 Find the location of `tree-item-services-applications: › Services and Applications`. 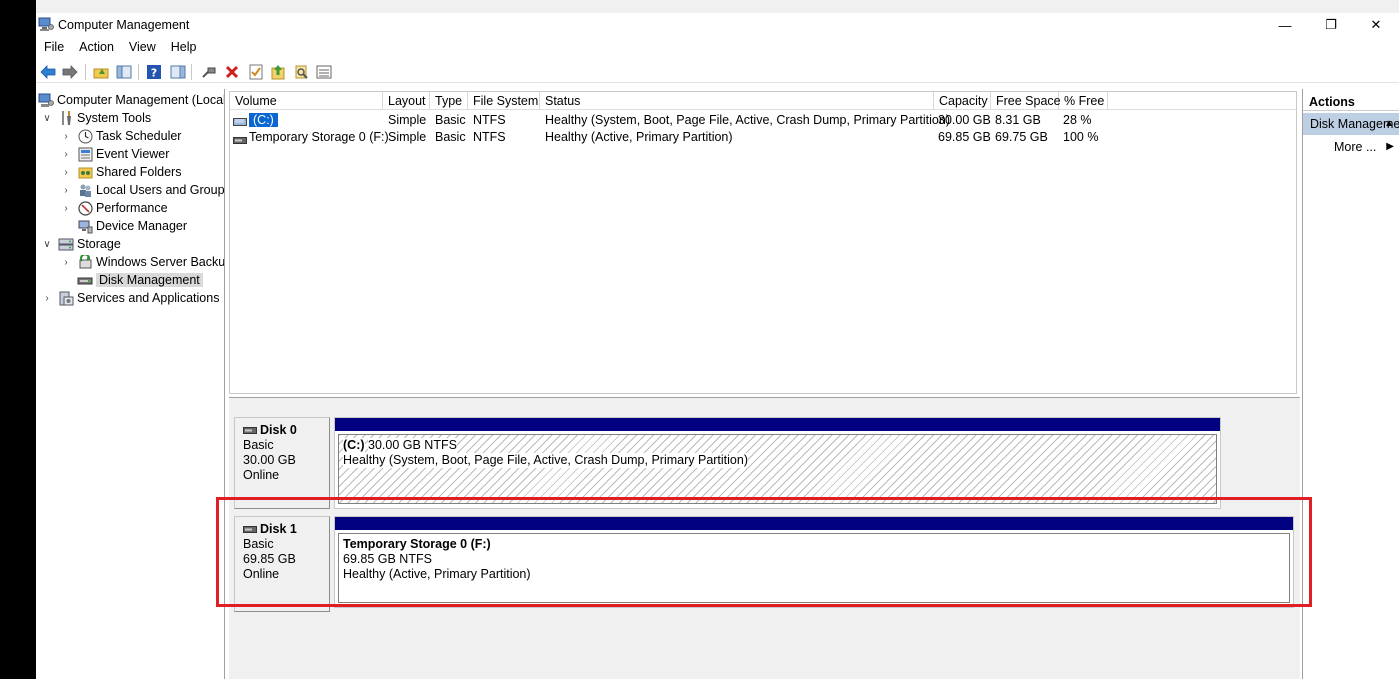

tree-item-services-applications: › Services and Applications is located at coordinates (130, 298).